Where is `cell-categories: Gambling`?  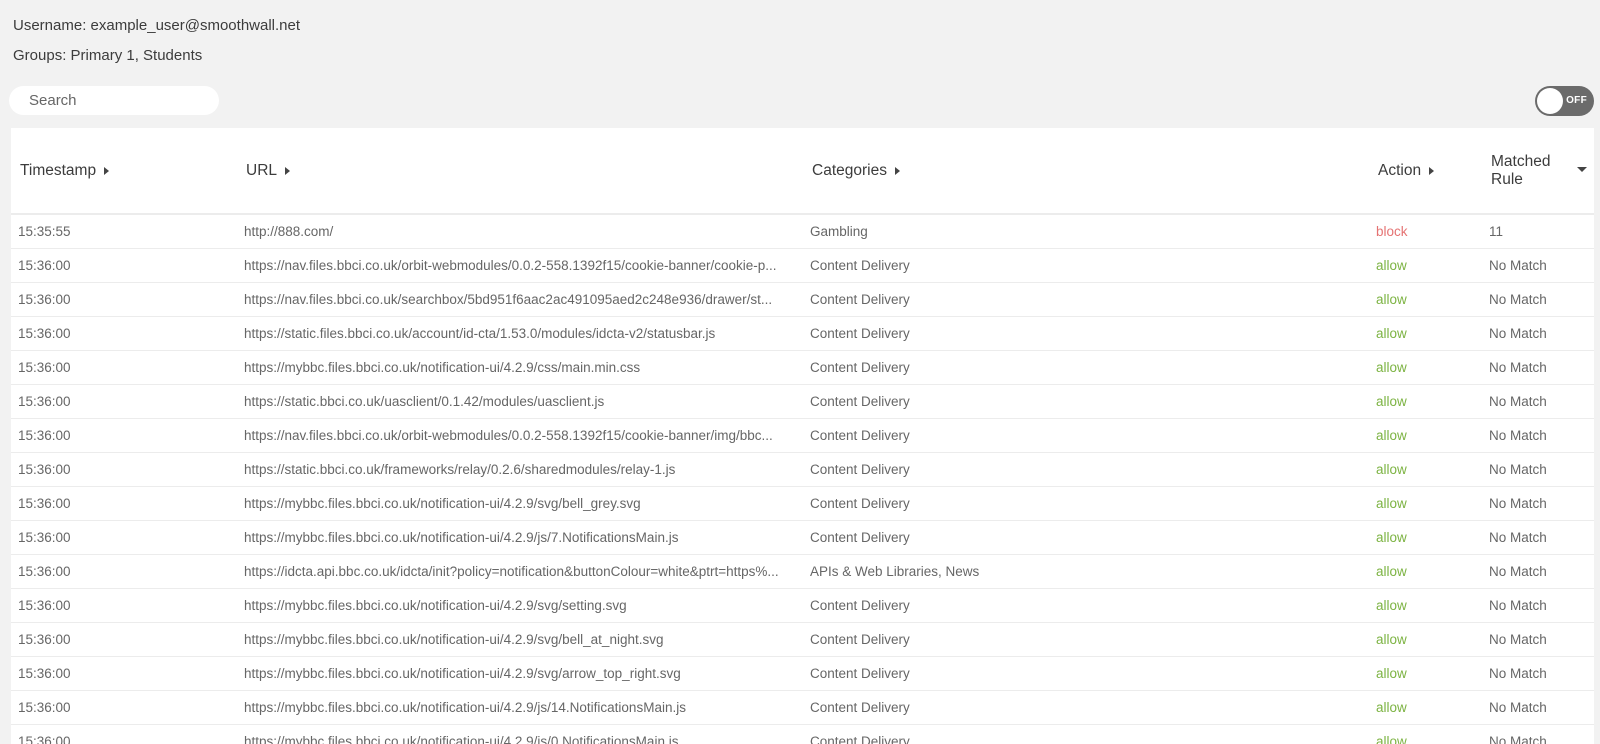
cell-categories: Gambling is located at coordinates (839, 231).